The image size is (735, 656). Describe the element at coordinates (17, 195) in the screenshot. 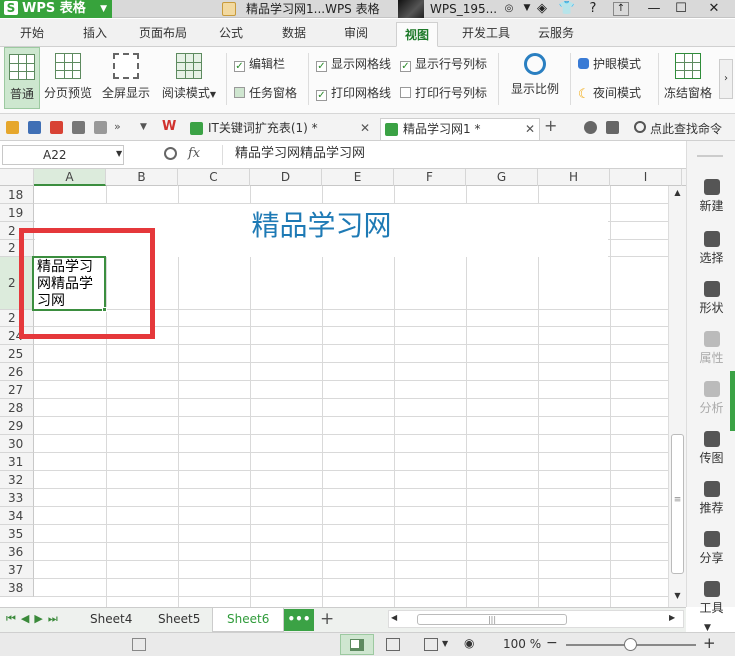

I see `row-header: 18` at that location.